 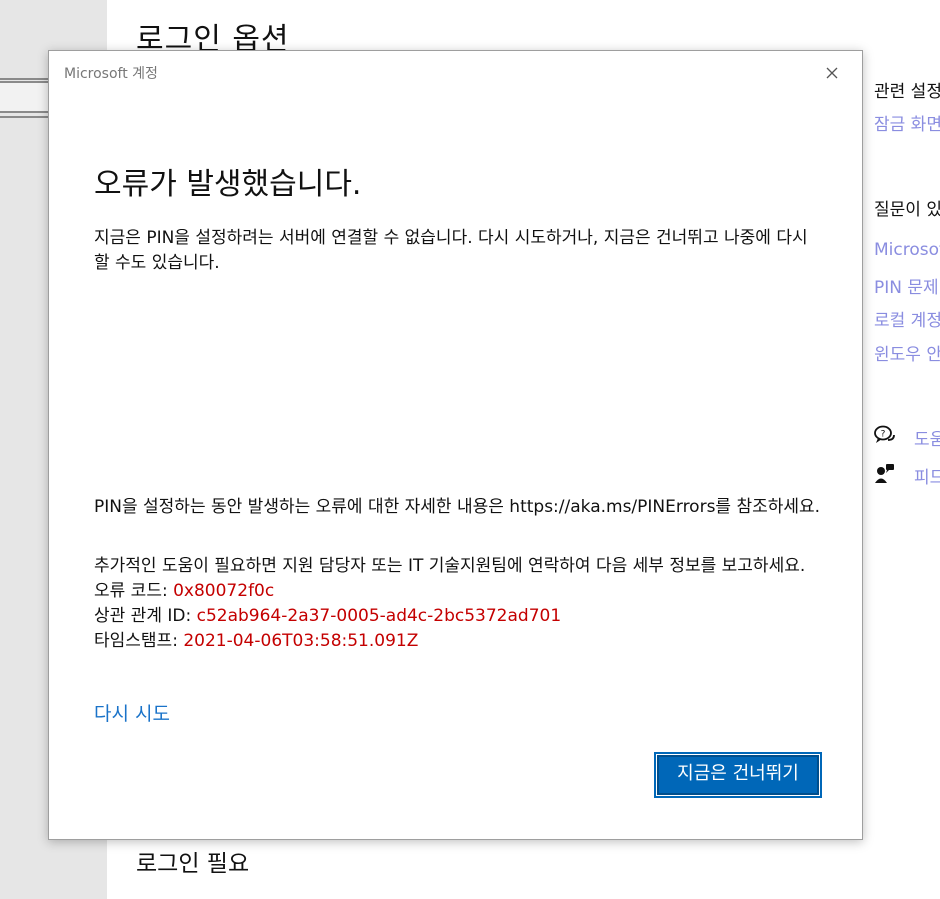 What do you see at coordinates (459, 641) in the screenshot?
I see `timestamp-line: 타임스탬프: 2021-04-06T03:58:51.091Z` at bounding box center [459, 641].